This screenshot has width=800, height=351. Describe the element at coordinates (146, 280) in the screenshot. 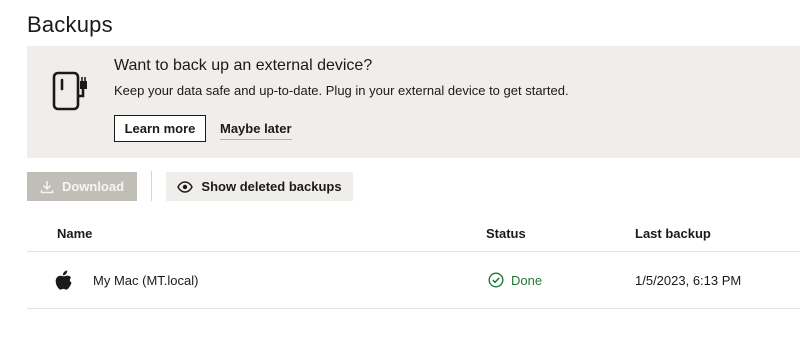

I see `backup-name: My Mac (MT.local)` at that location.